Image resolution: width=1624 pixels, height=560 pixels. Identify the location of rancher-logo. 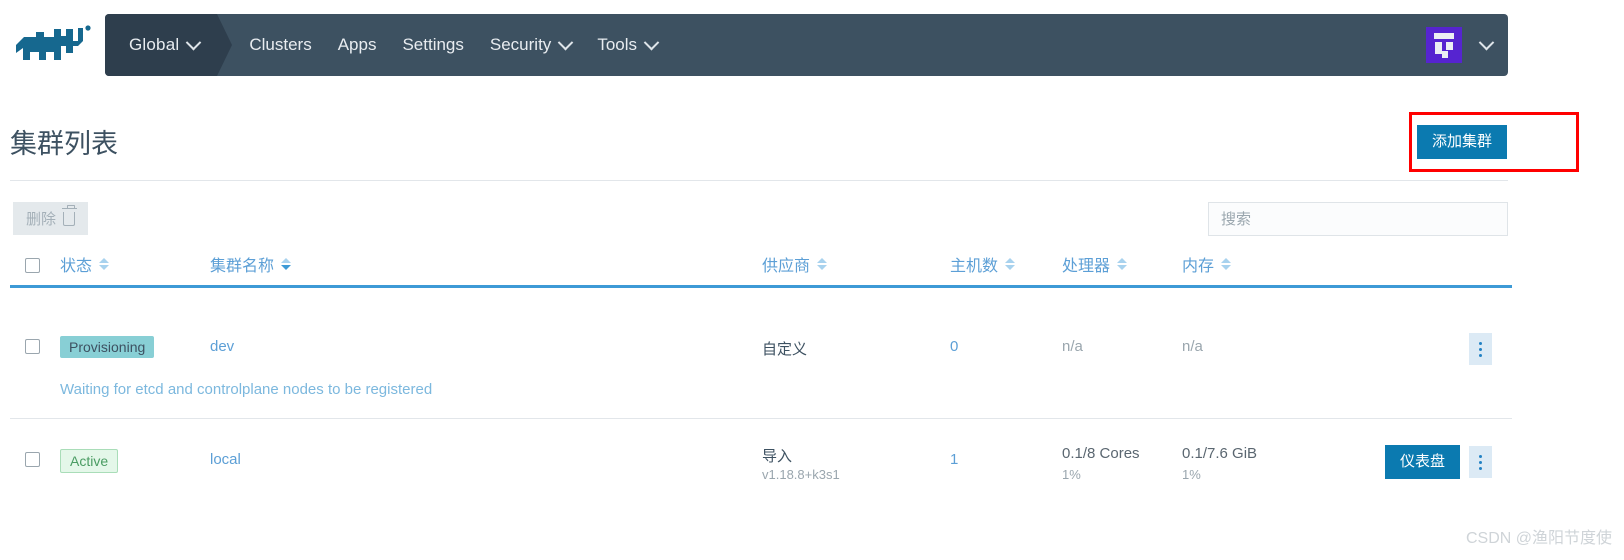
(54, 45).